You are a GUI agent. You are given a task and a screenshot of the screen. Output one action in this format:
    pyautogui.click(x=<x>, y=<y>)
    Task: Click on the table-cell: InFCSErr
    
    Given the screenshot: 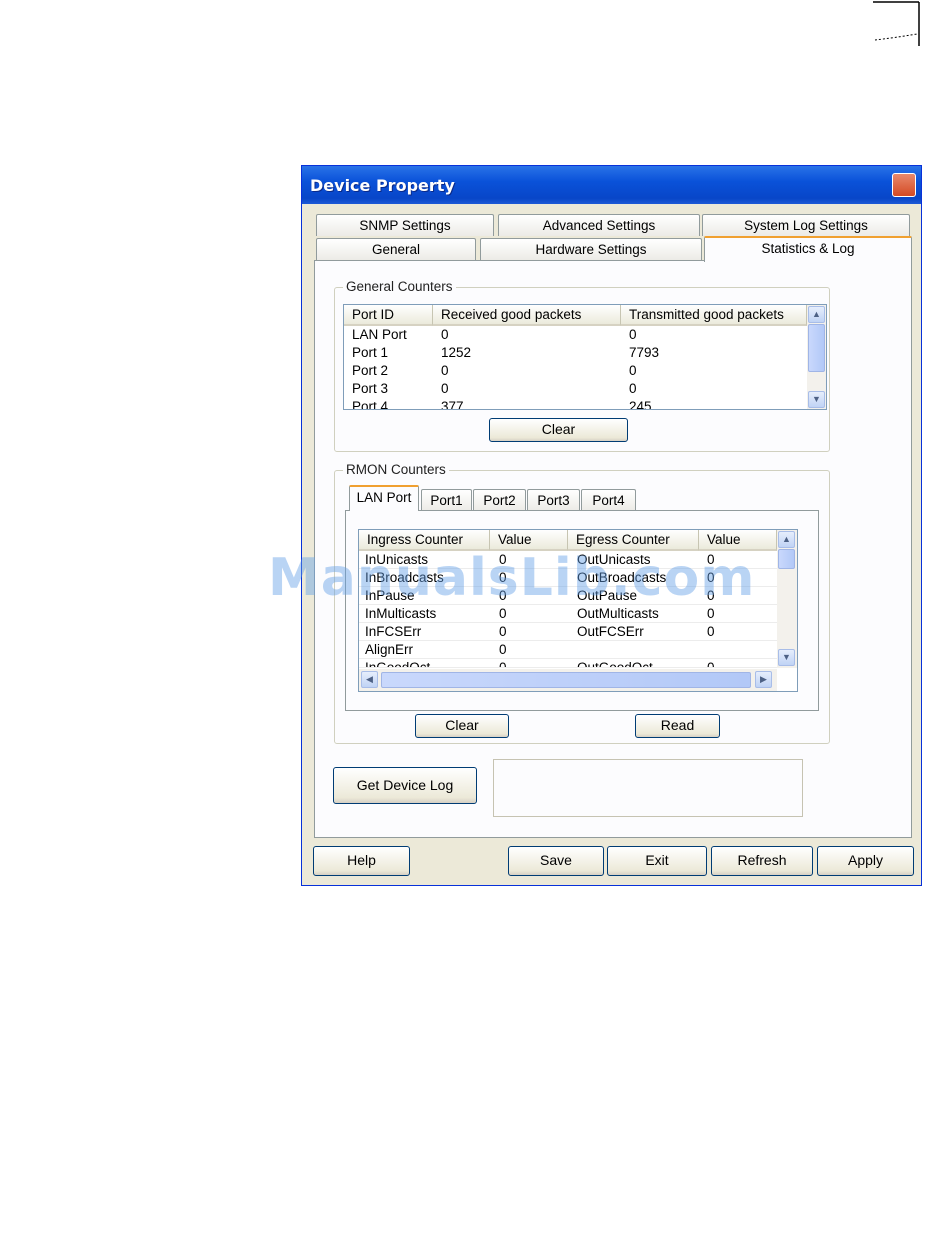 What is the action you would take?
    pyautogui.click(x=393, y=631)
    